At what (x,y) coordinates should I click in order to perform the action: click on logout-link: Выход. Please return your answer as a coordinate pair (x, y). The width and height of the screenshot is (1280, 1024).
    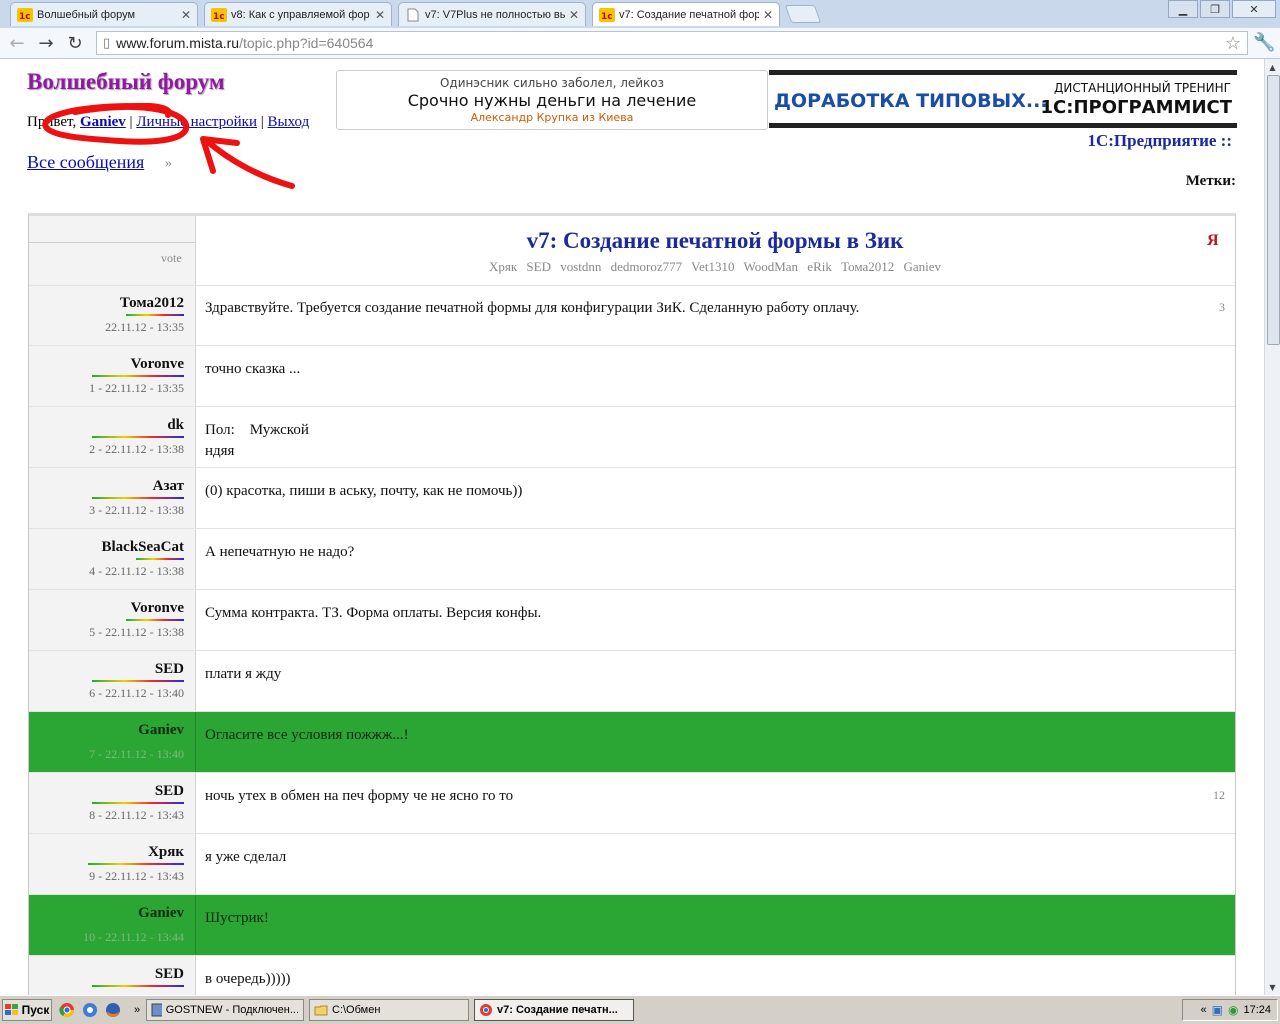
    Looking at the image, I should click on (289, 122).